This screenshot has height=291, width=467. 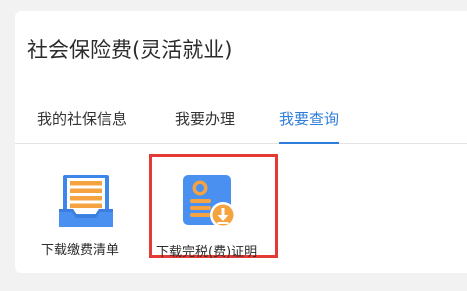 I want to click on document-tray-icon, so click(x=86, y=201).